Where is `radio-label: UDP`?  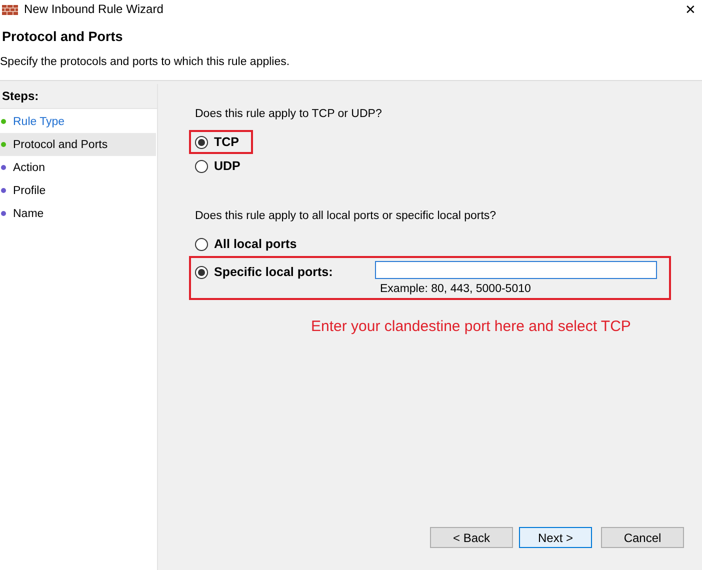
radio-label: UDP is located at coordinates (227, 166).